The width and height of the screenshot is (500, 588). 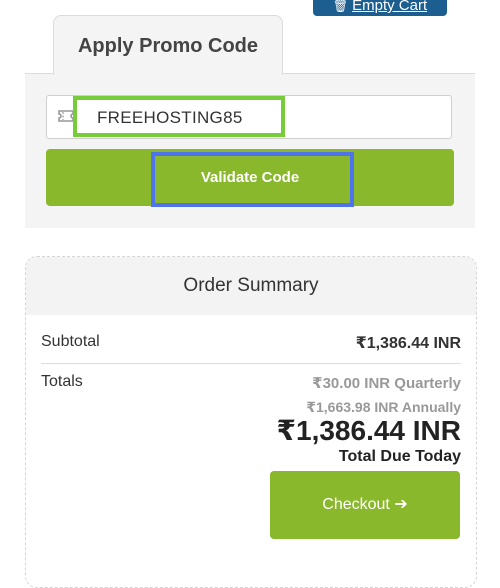 I want to click on divider, so click(x=251, y=363).